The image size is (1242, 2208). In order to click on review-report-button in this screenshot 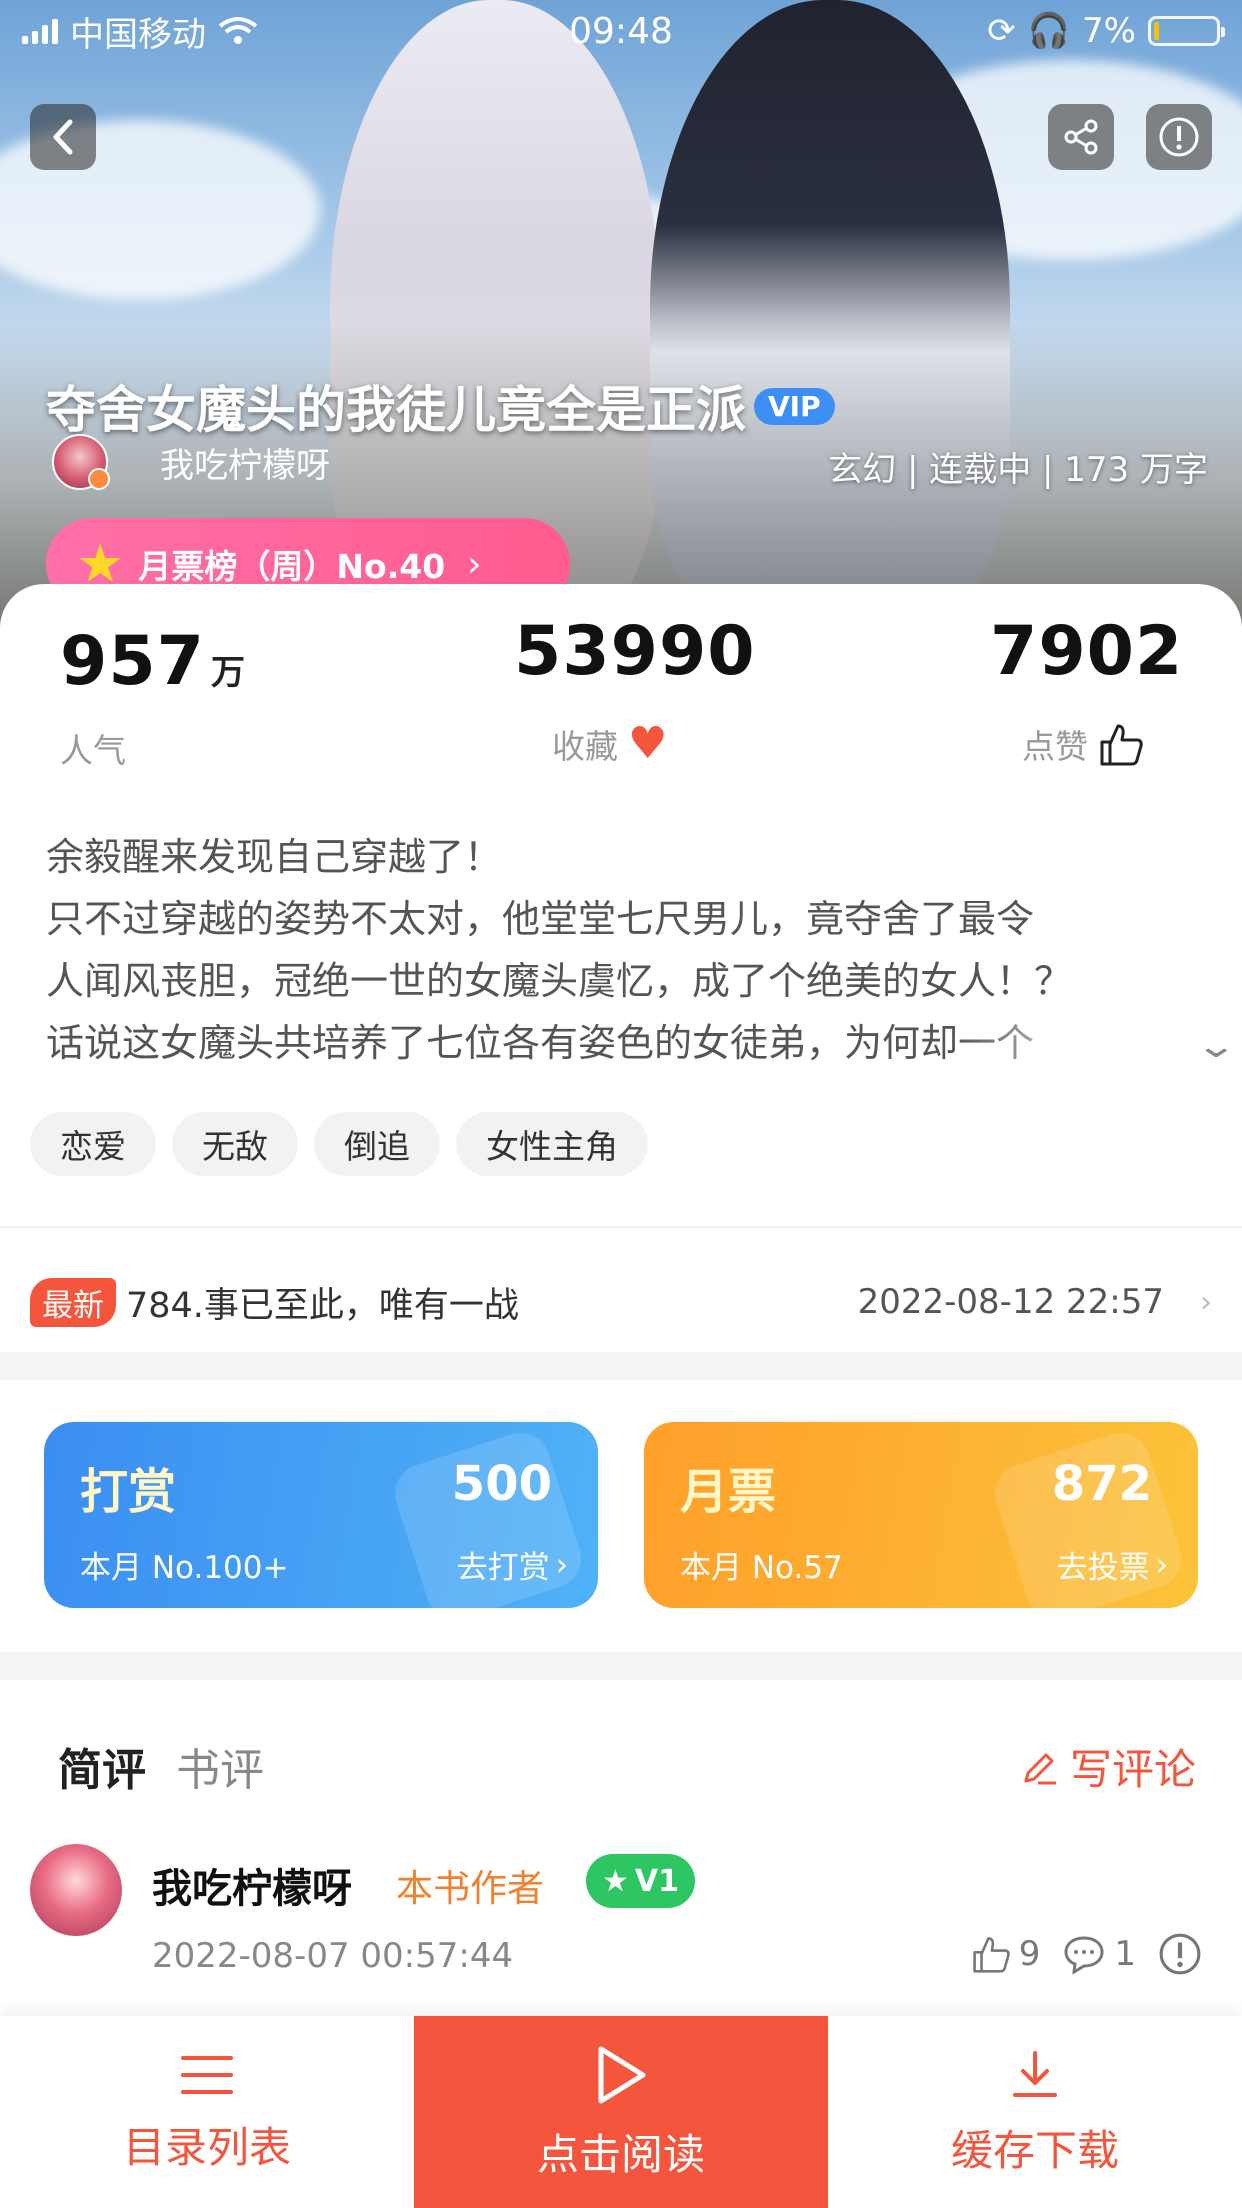, I will do `click(1180, 1954)`.